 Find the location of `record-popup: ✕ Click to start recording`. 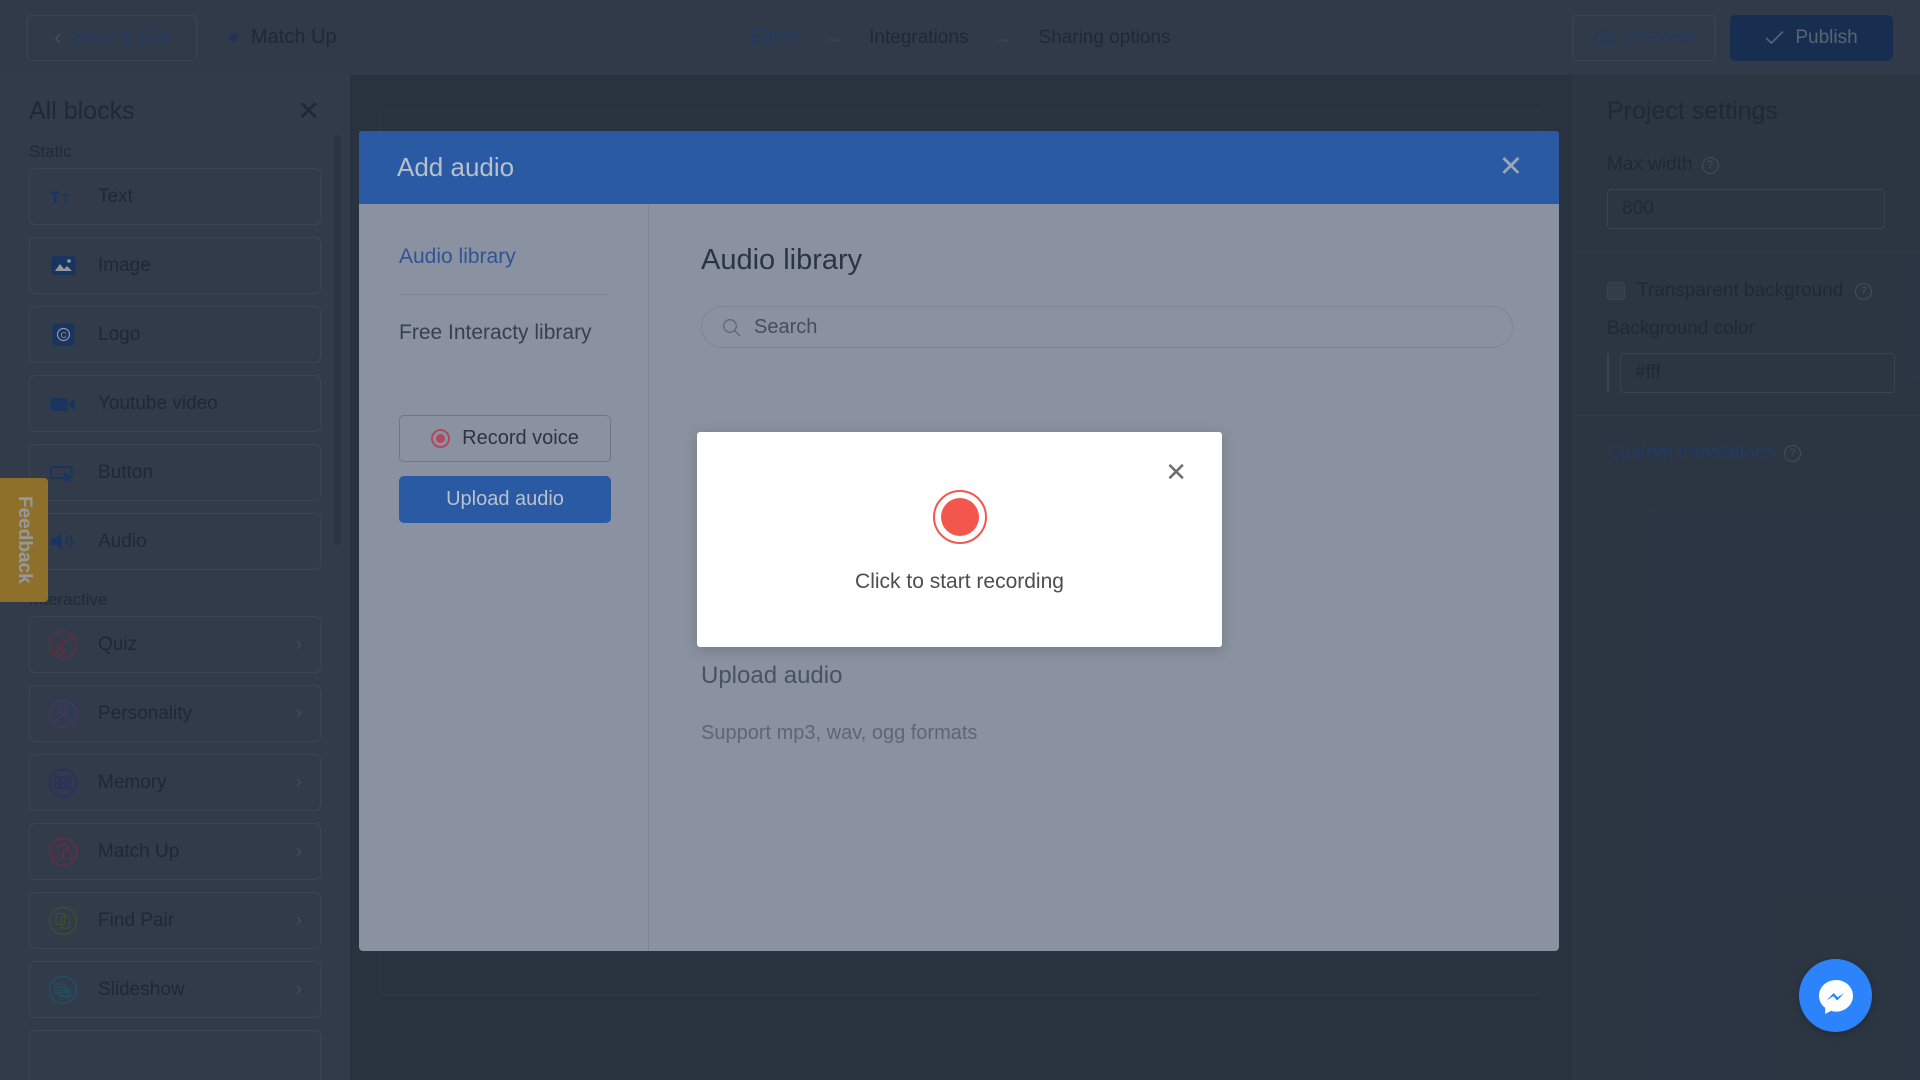

record-popup: ✕ Click to start recording is located at coordinates (959, 539).